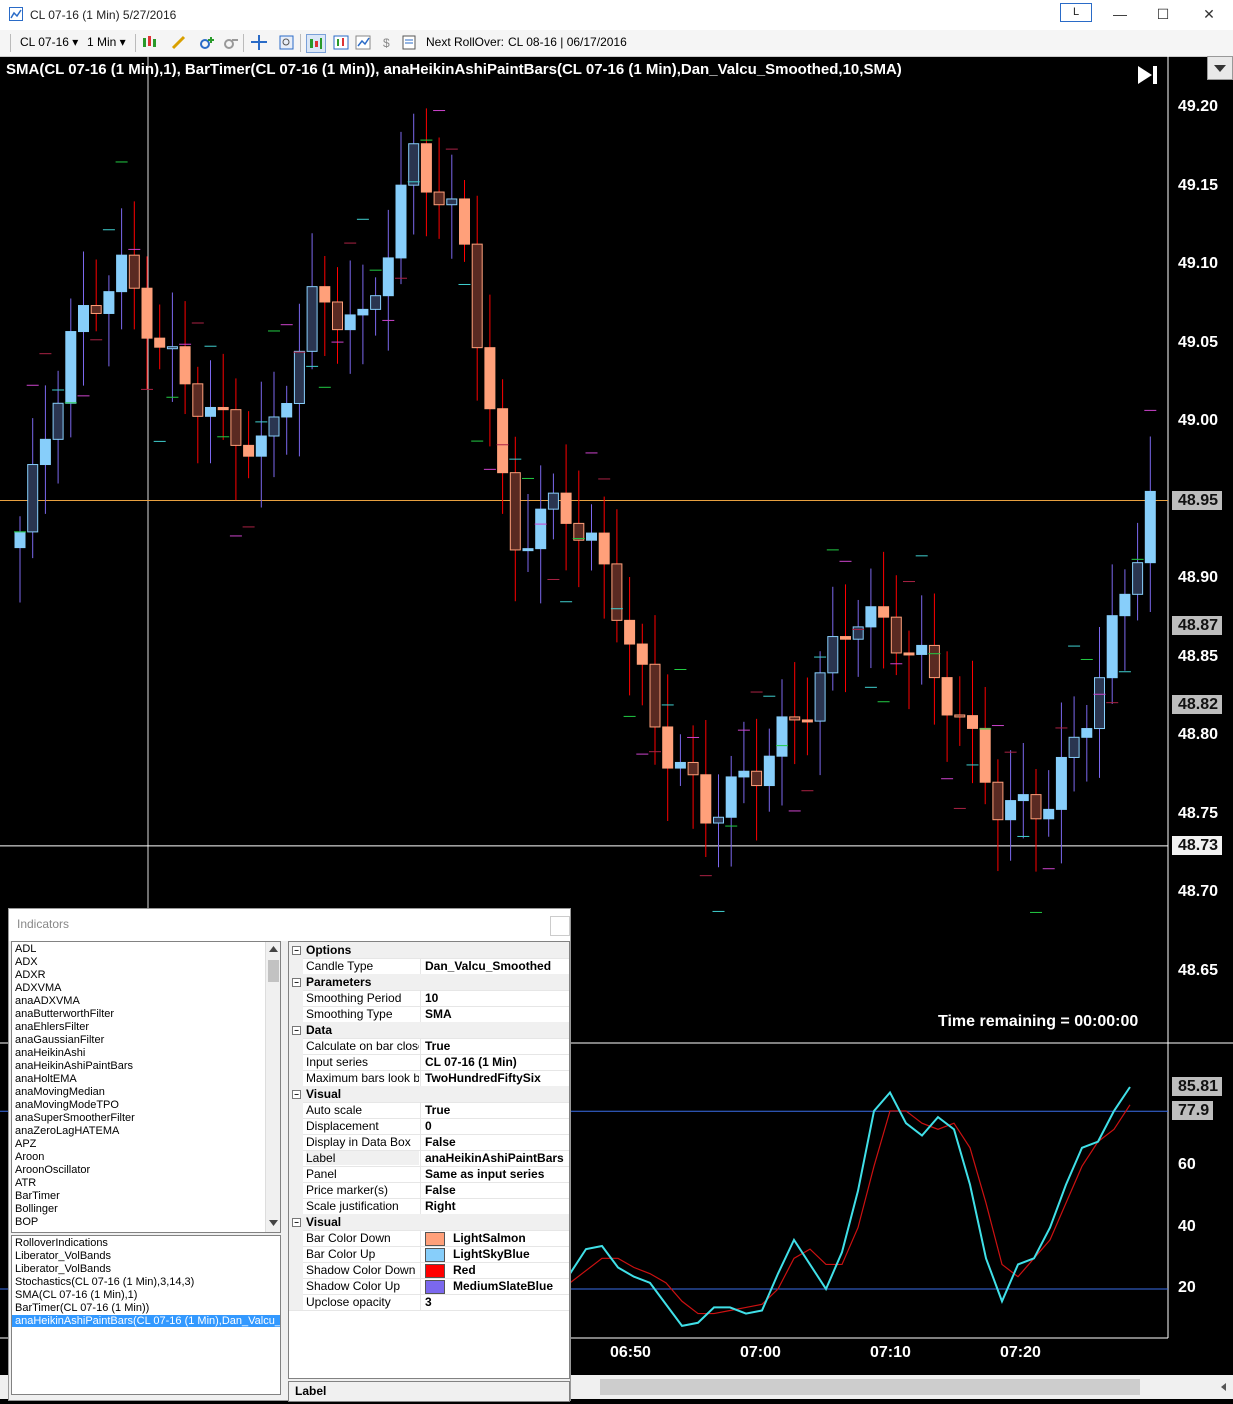 The width and height of the screenshot is (1233, 1404). I want to click on indicator-list-item: anaHeikinAshiPaintBars, so click(74, 1066).